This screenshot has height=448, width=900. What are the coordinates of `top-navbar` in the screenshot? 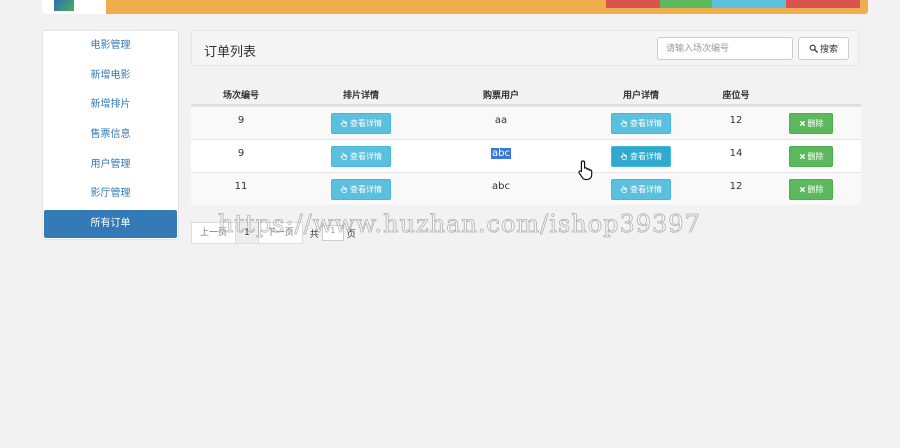 It's located at (455, 7).